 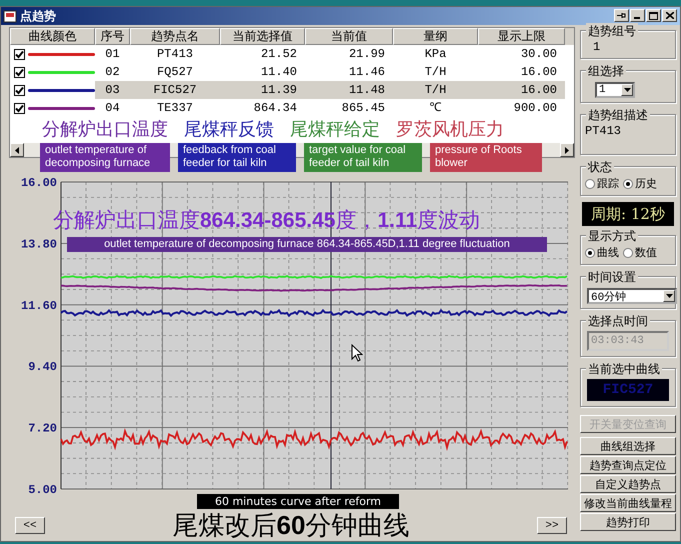 What do you see at coordinates (628, 465) in the screenshot?
I see `panel-button: 趋势查询点定位` at bounding box center [628, 465].